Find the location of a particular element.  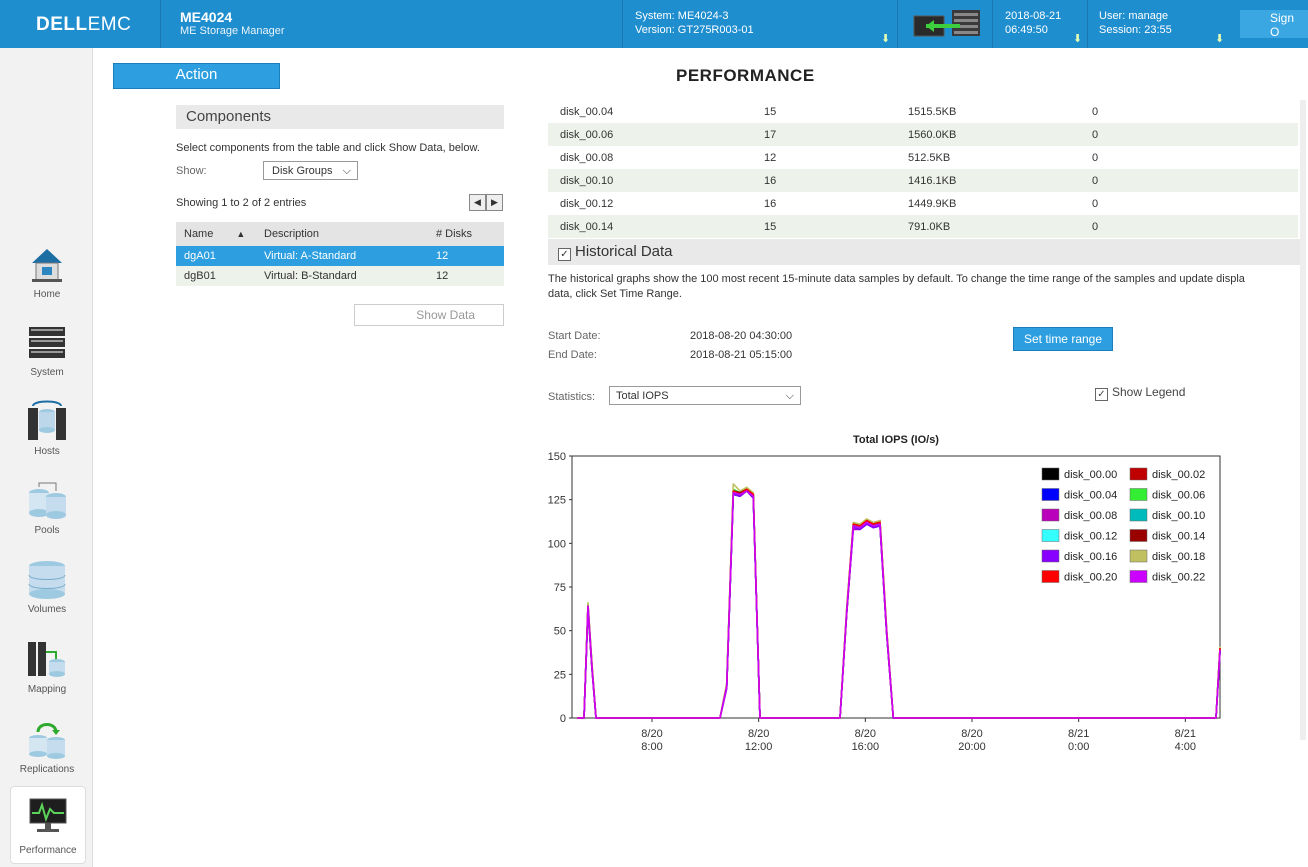

date-time: 2018-08-21 06:49:50 is located at coordinates (1033, 23).